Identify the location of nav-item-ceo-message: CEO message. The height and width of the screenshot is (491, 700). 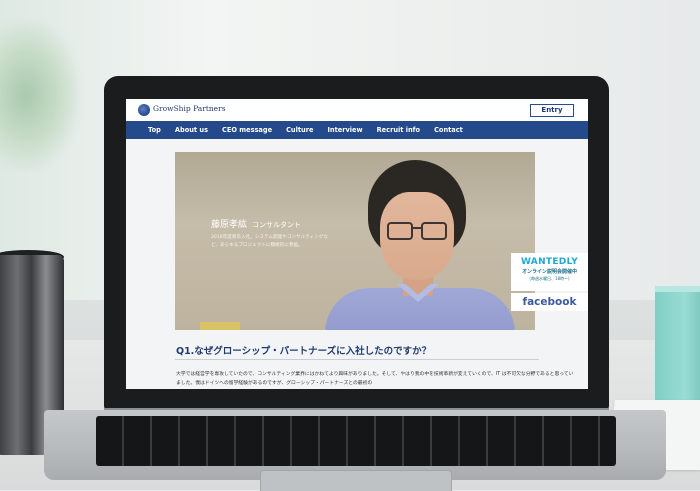
(247, 130).